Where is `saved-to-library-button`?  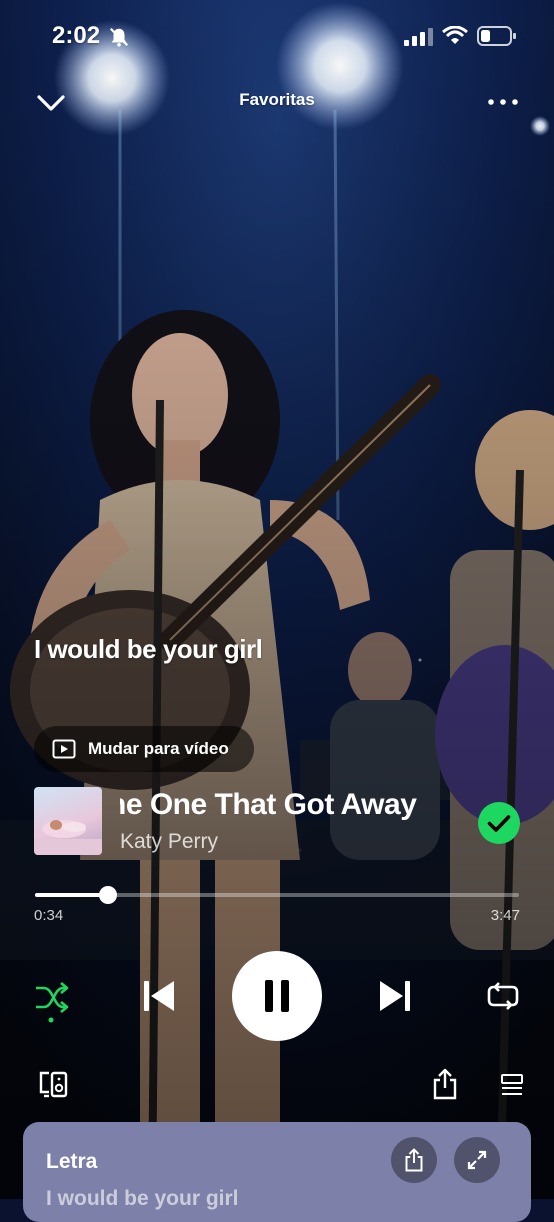
saved-to-library-button is located at coordinates (499, 823).